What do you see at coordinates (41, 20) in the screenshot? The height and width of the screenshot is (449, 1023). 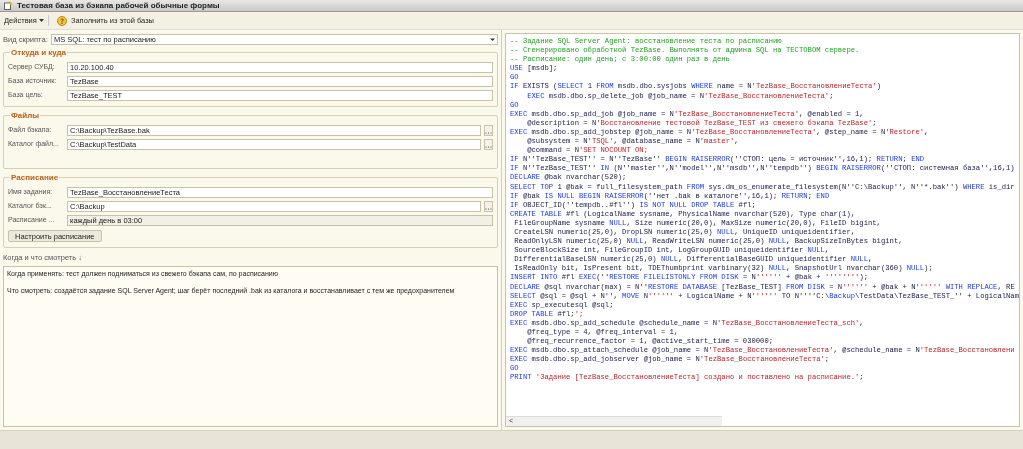 I see `caret-icon` at bounding box center [41, 20].